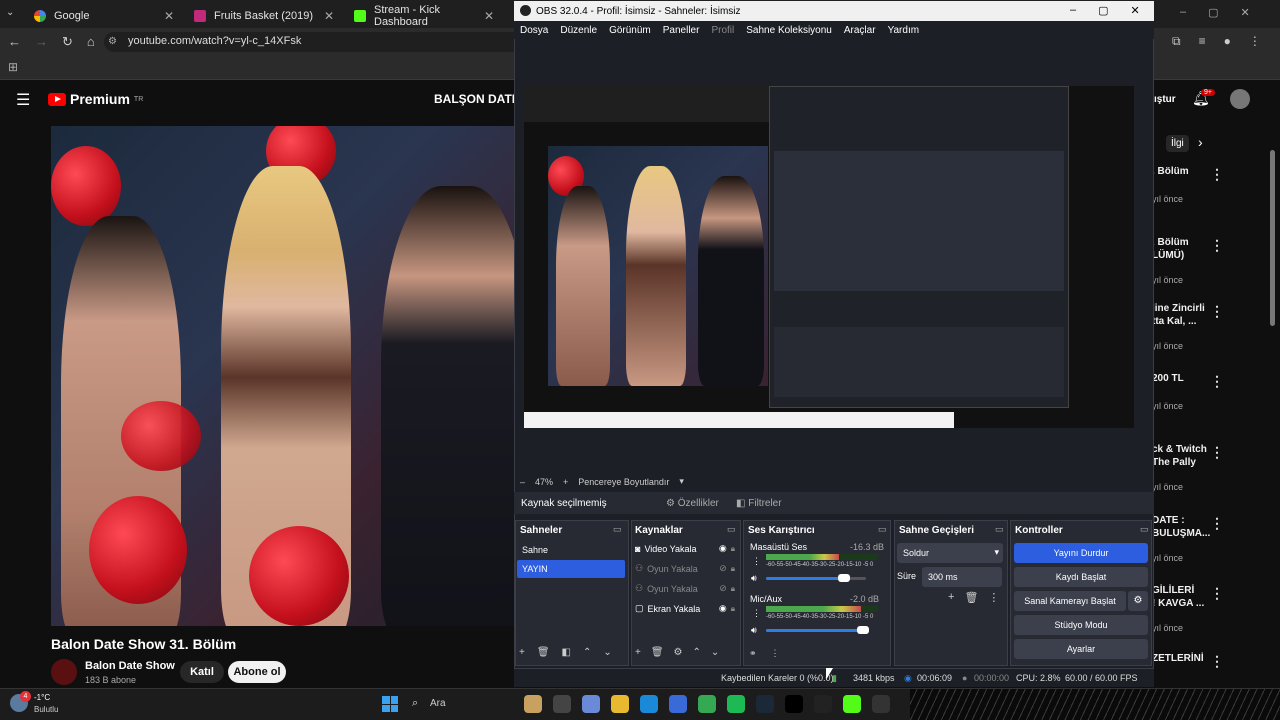 This screenshot has width=1280, height=720. Describe the element at coordinates (722, 30) in the screenshot. I see `menu-item: Profil` at that location.